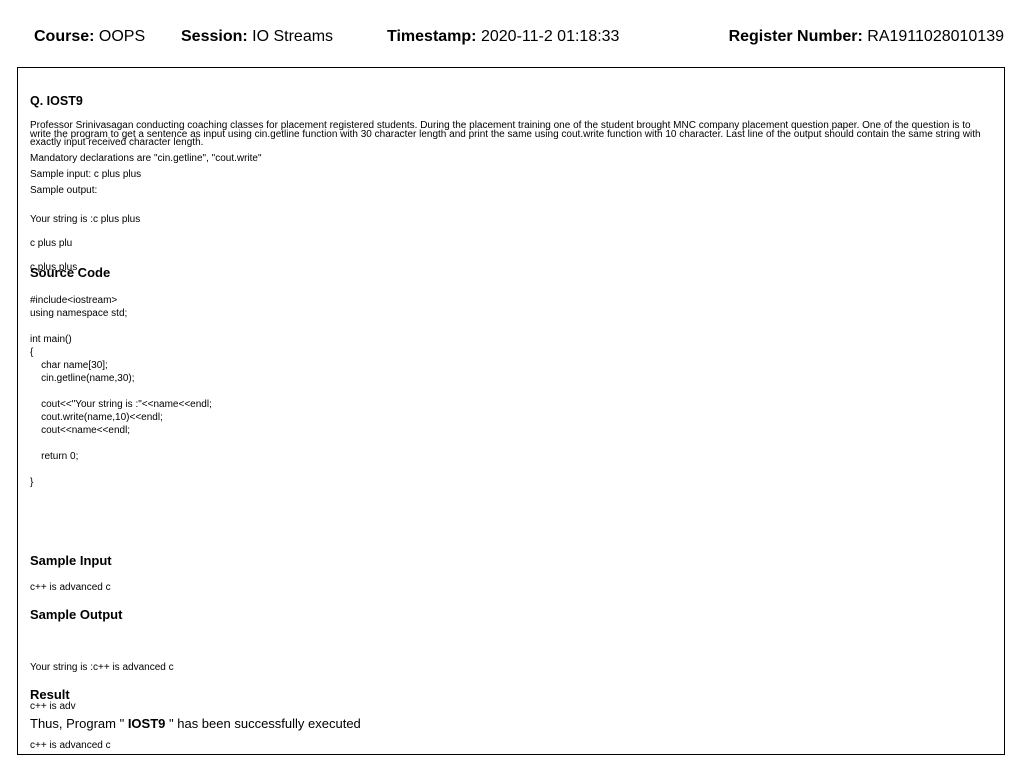 The image size is (1024, 778). What do you see at coordinates (64, 36) in the screenshot?
I see `course-label: Course:` at bounding box center [64, 36].